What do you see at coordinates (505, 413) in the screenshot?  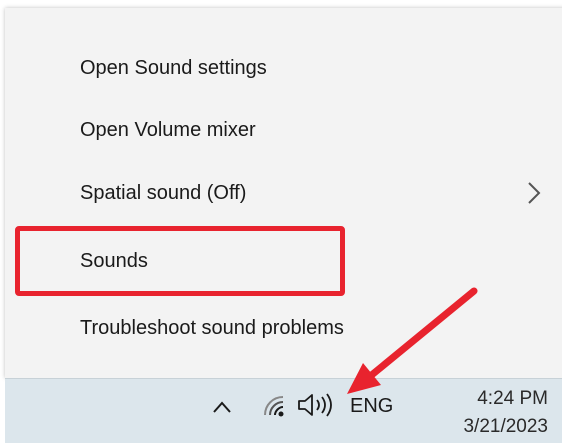 I see `clock: 4:24 PM 3/21/2023` at bounding box center [505, 413].